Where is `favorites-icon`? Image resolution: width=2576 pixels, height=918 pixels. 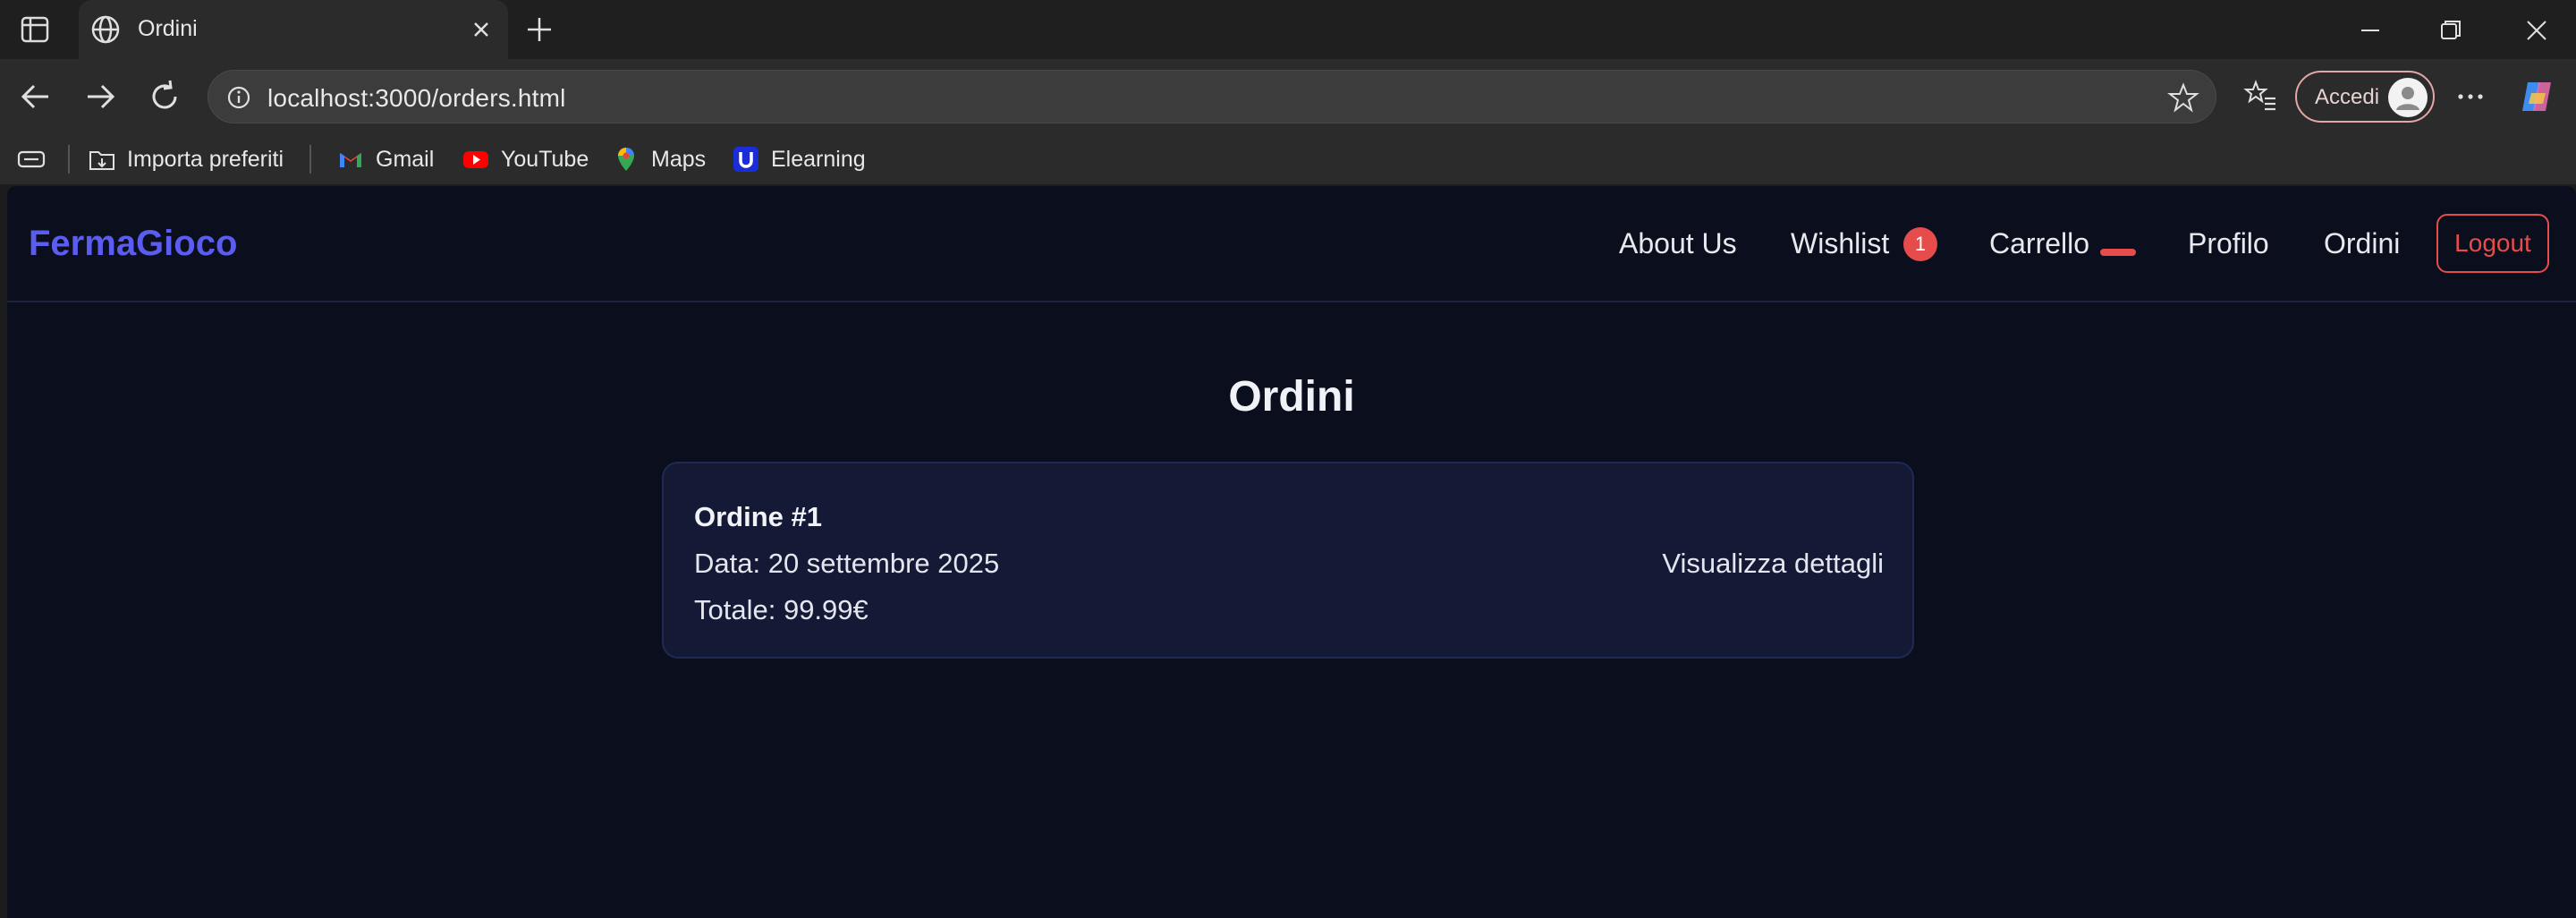
favorites-icon is located at coordinates (2260, 96).